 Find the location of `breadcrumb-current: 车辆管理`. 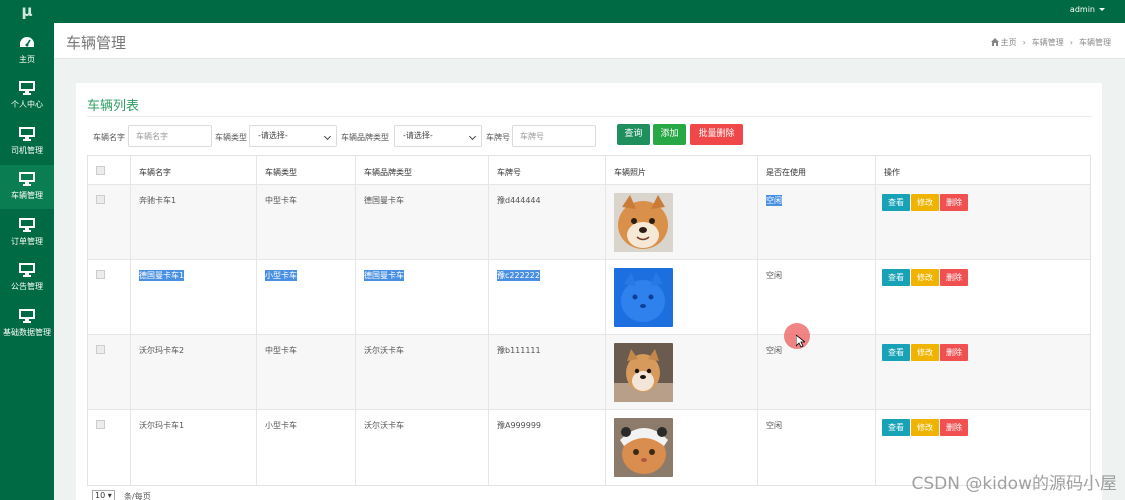

breadcrumb-current: 车辆管理 is located at coordinates (1095, 42).